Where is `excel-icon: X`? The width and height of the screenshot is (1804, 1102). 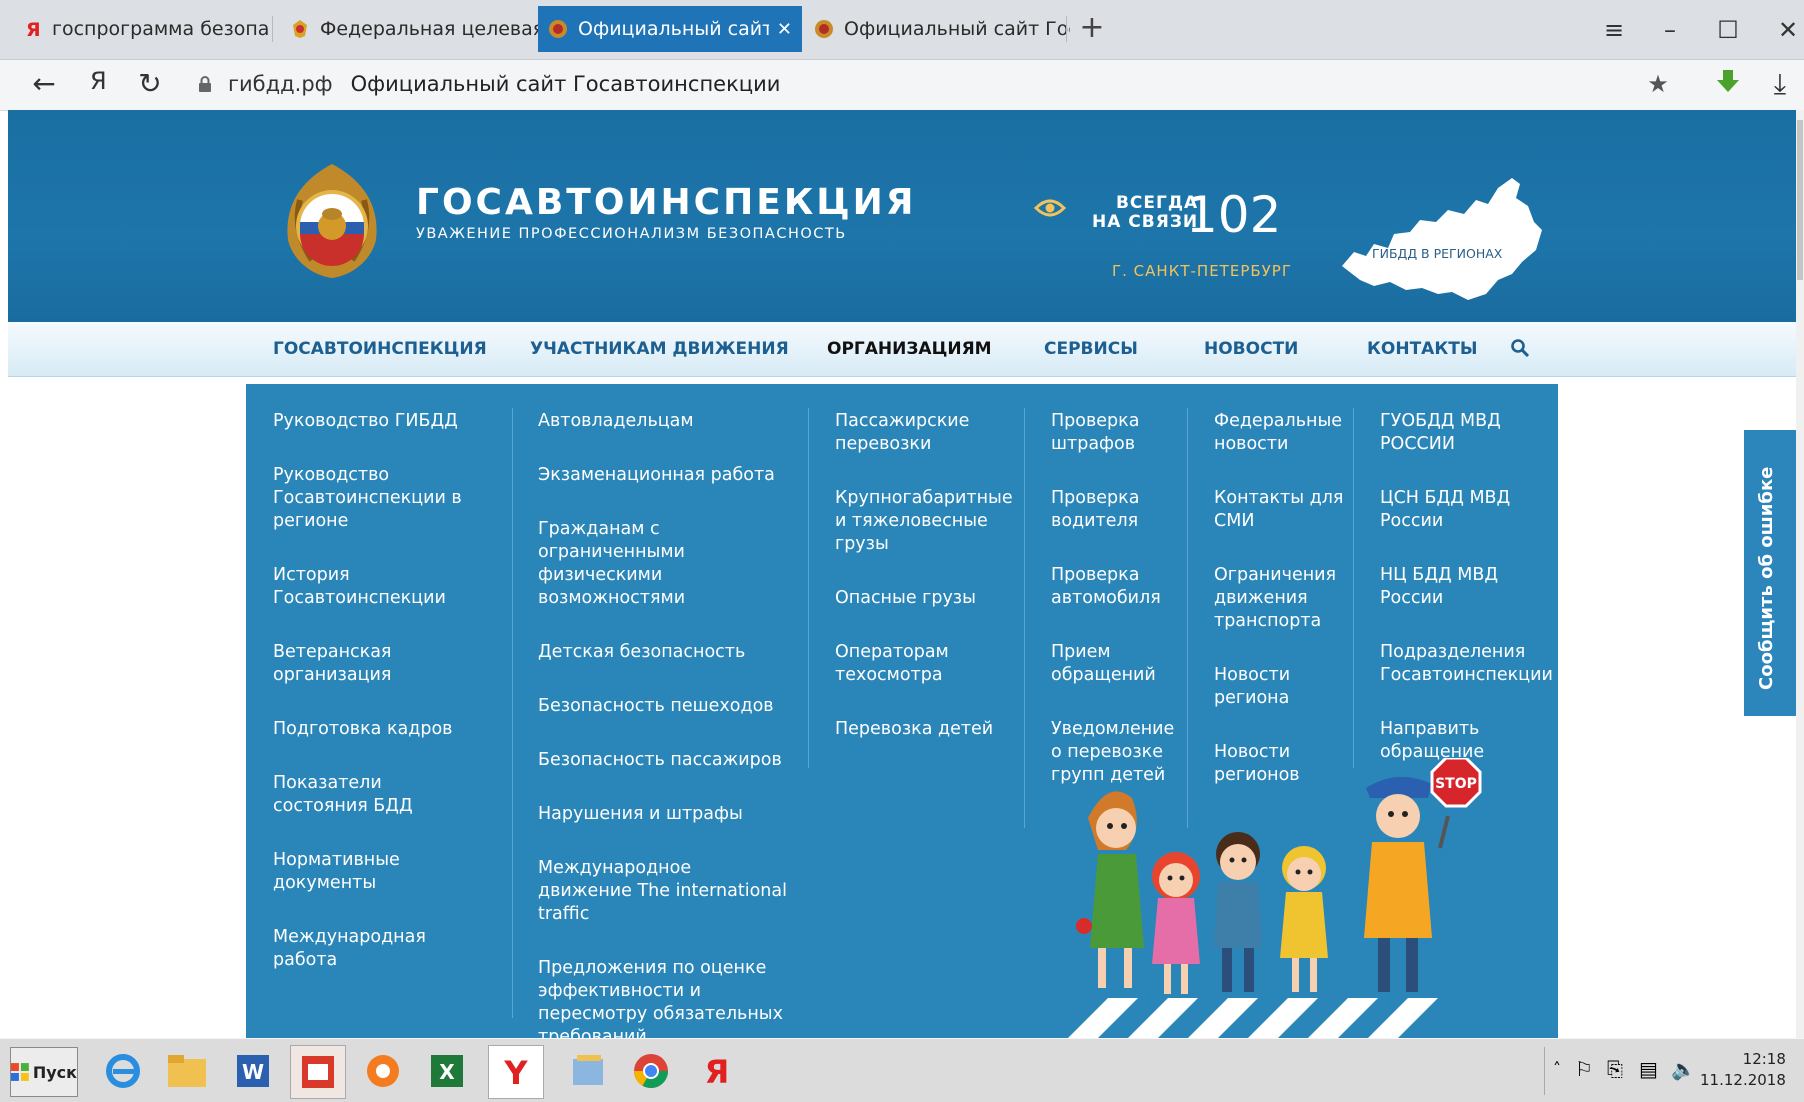
excel-icon: X is located at coordinates (447, 1071).